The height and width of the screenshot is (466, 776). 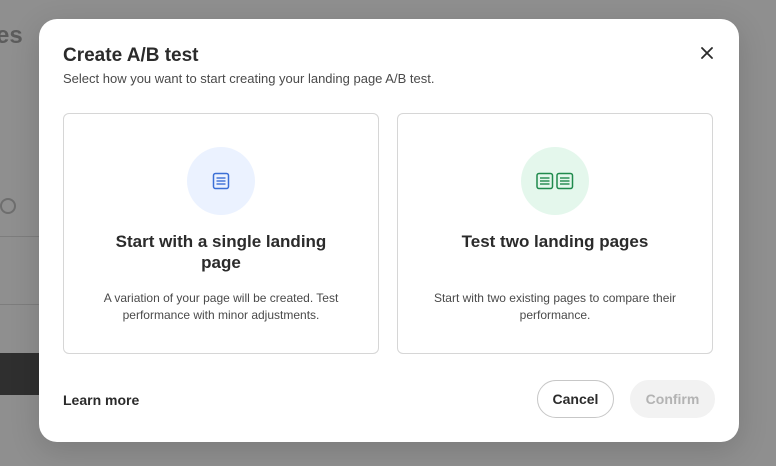 I want to click on background-dark-block, so click(x=20, y=374).